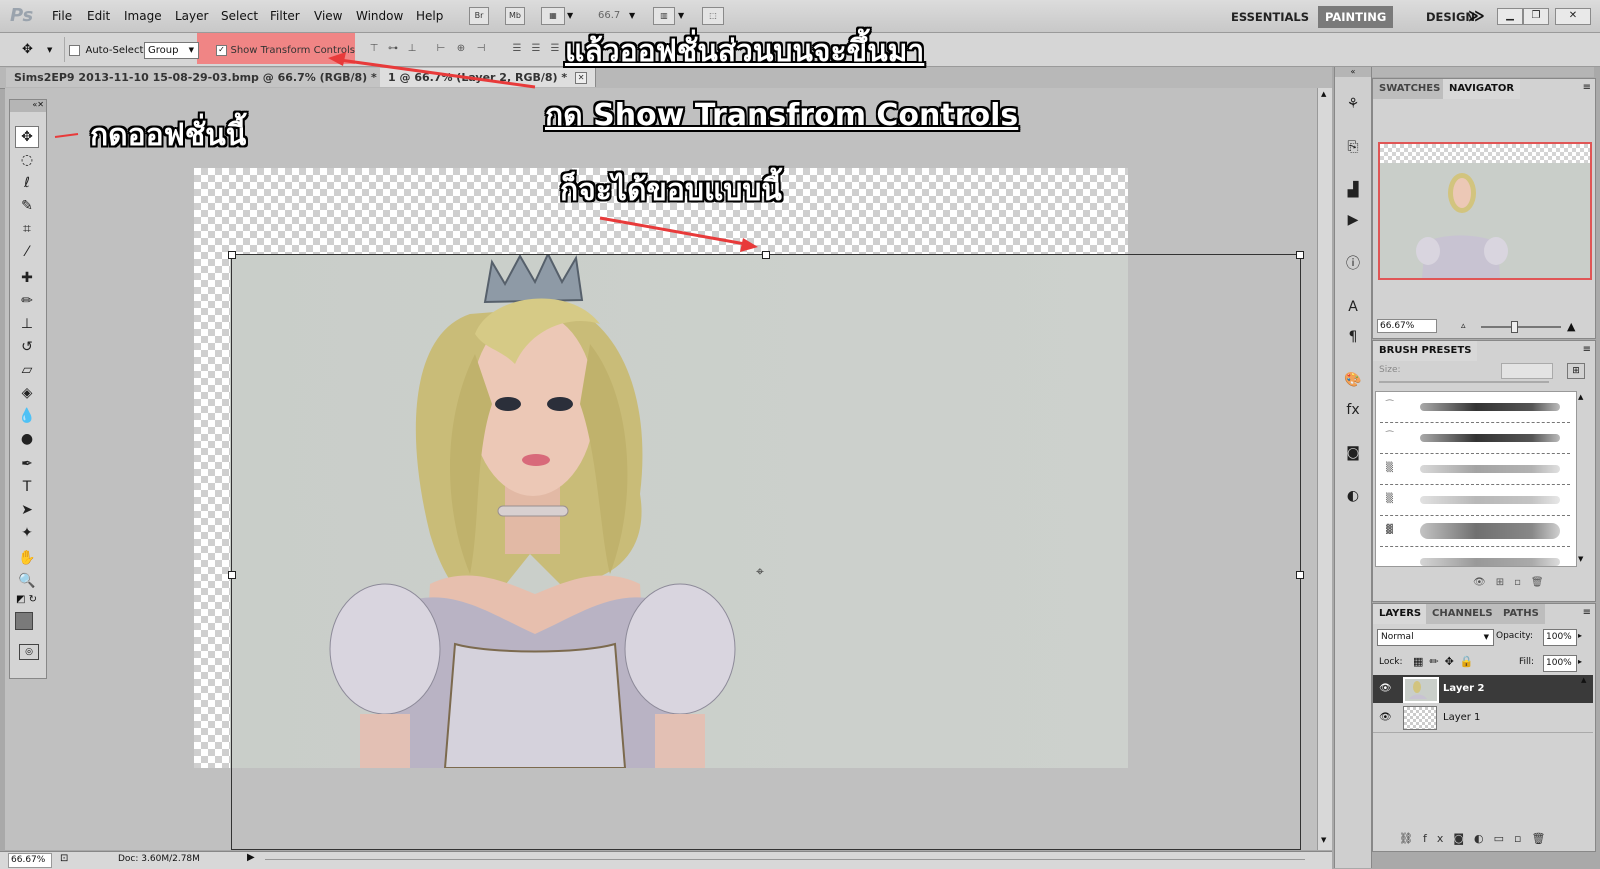 The width and height of the screenshot is (1600, 869). What do you see at coordinates (168, 135) in the screenshot?
I see `annotation-click-tool: กดออฟชั่นนี้` at bounding box center [168, 135].